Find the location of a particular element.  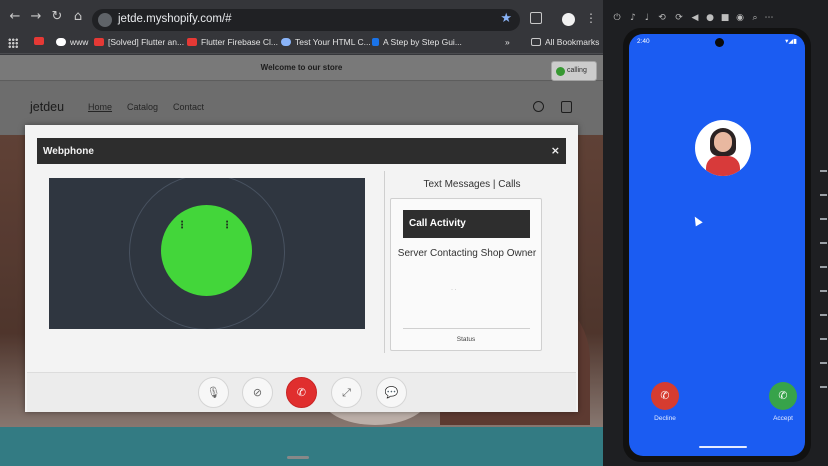

caller-avatar is located at coordinates (206, 250).